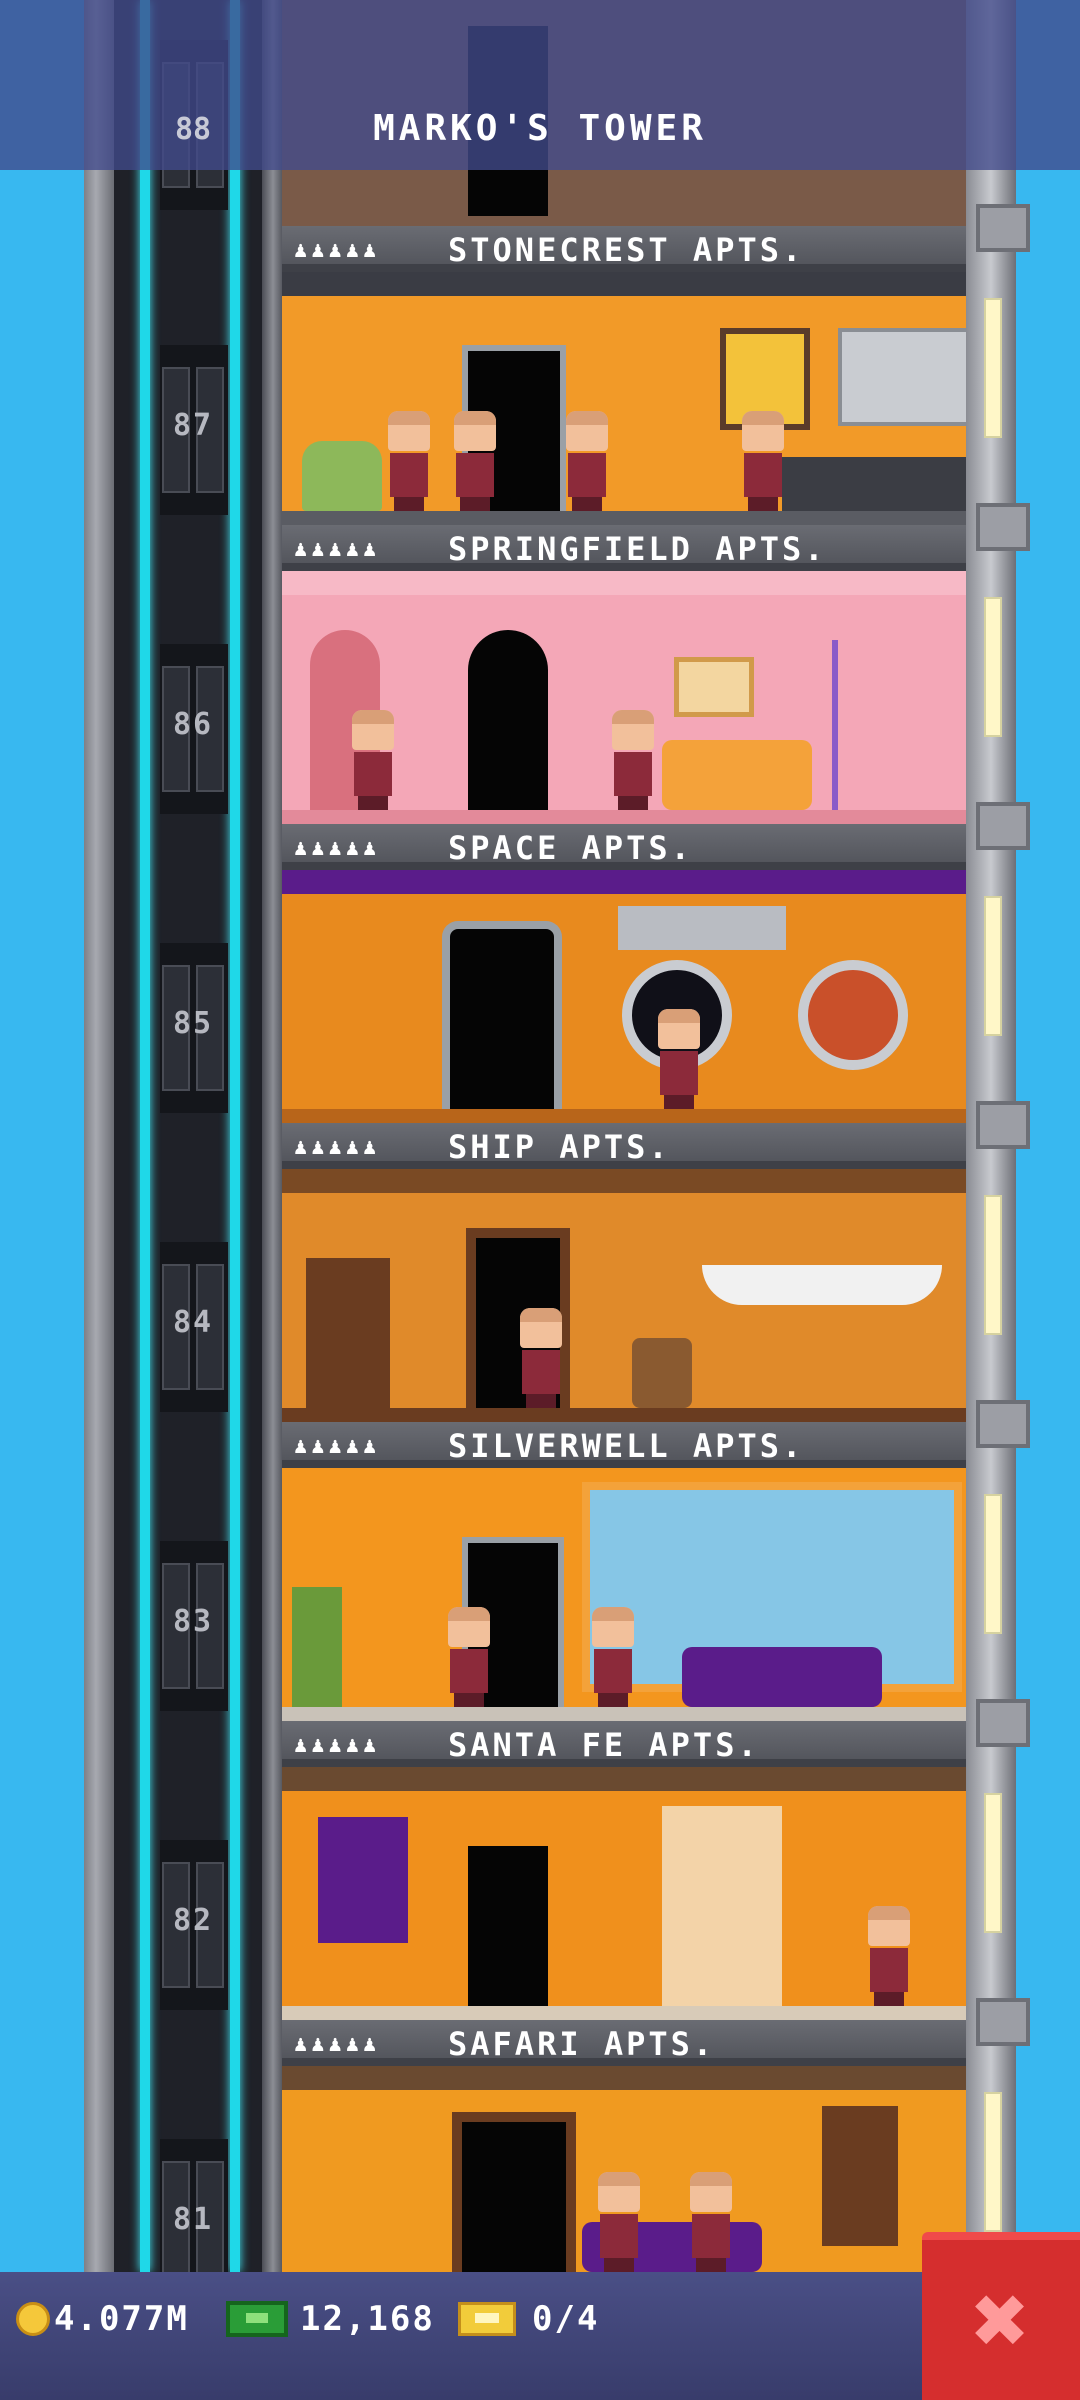  Describe the element at coordinates (702, 928) in the screenshot. I see `control-panel` at that location.